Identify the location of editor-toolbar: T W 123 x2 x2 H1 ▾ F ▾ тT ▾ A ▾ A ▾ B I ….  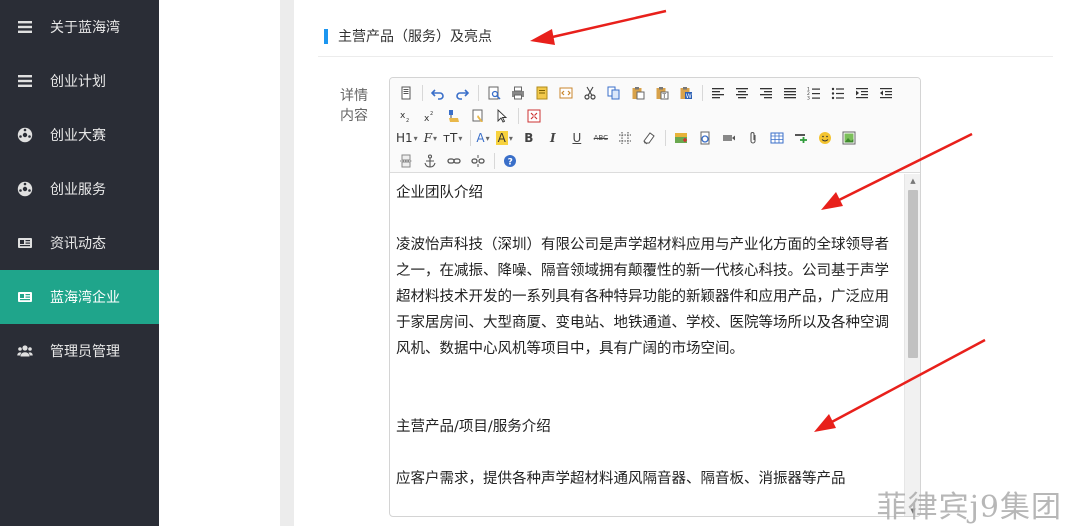
(655, 125).